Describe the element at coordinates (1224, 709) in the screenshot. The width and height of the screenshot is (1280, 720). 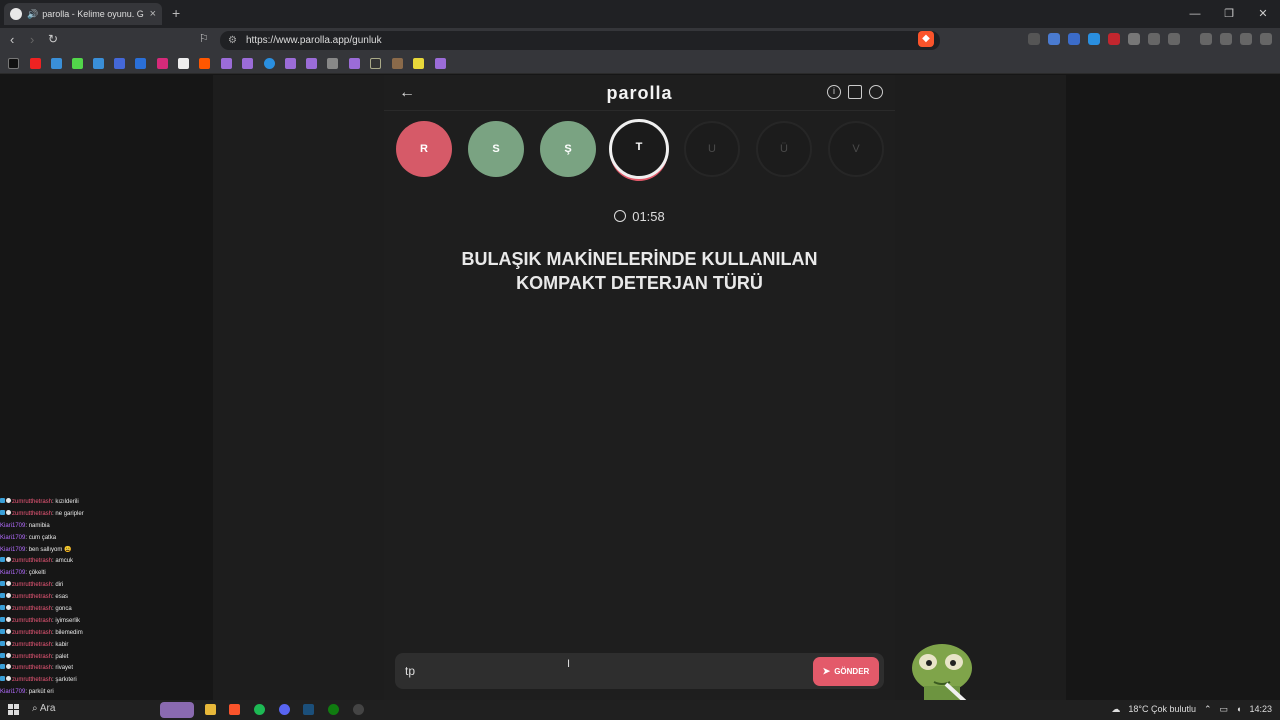
I see `network-icon: ▭` at that location.